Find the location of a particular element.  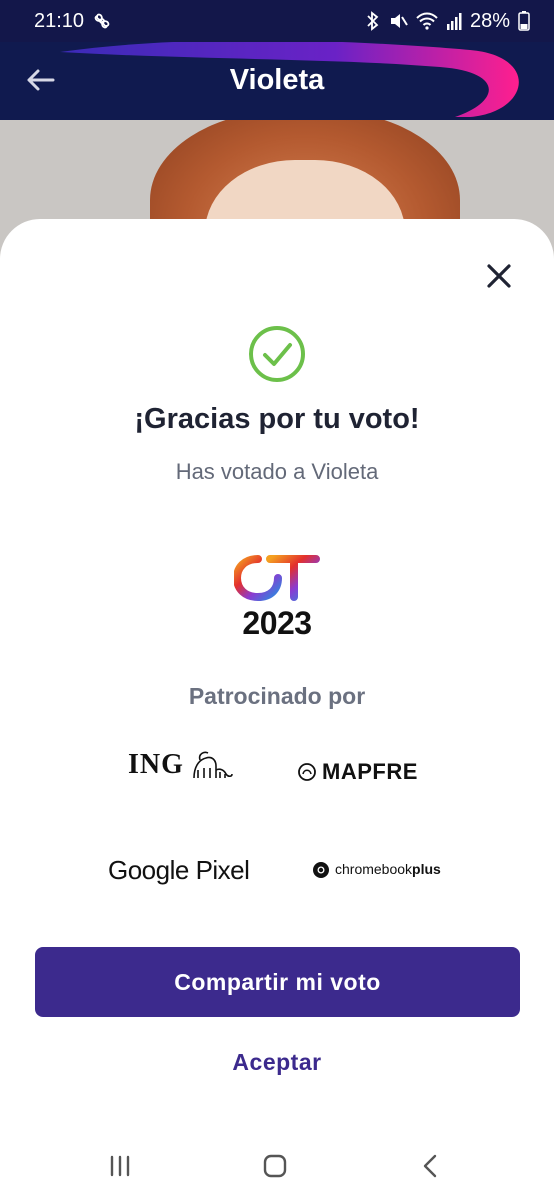

pinwheel-icon is located at coordinates (102, 21).